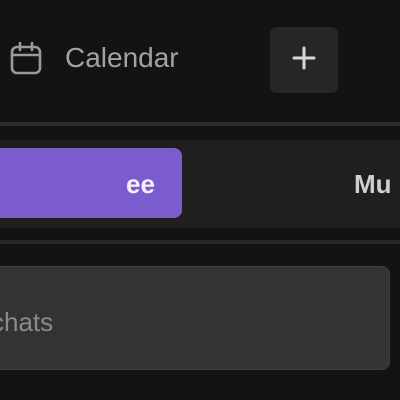  What do you see at coordinates (140, 184) in the screenshot?
I see `tab-active-label: ee` at bounding box center [140, 184].